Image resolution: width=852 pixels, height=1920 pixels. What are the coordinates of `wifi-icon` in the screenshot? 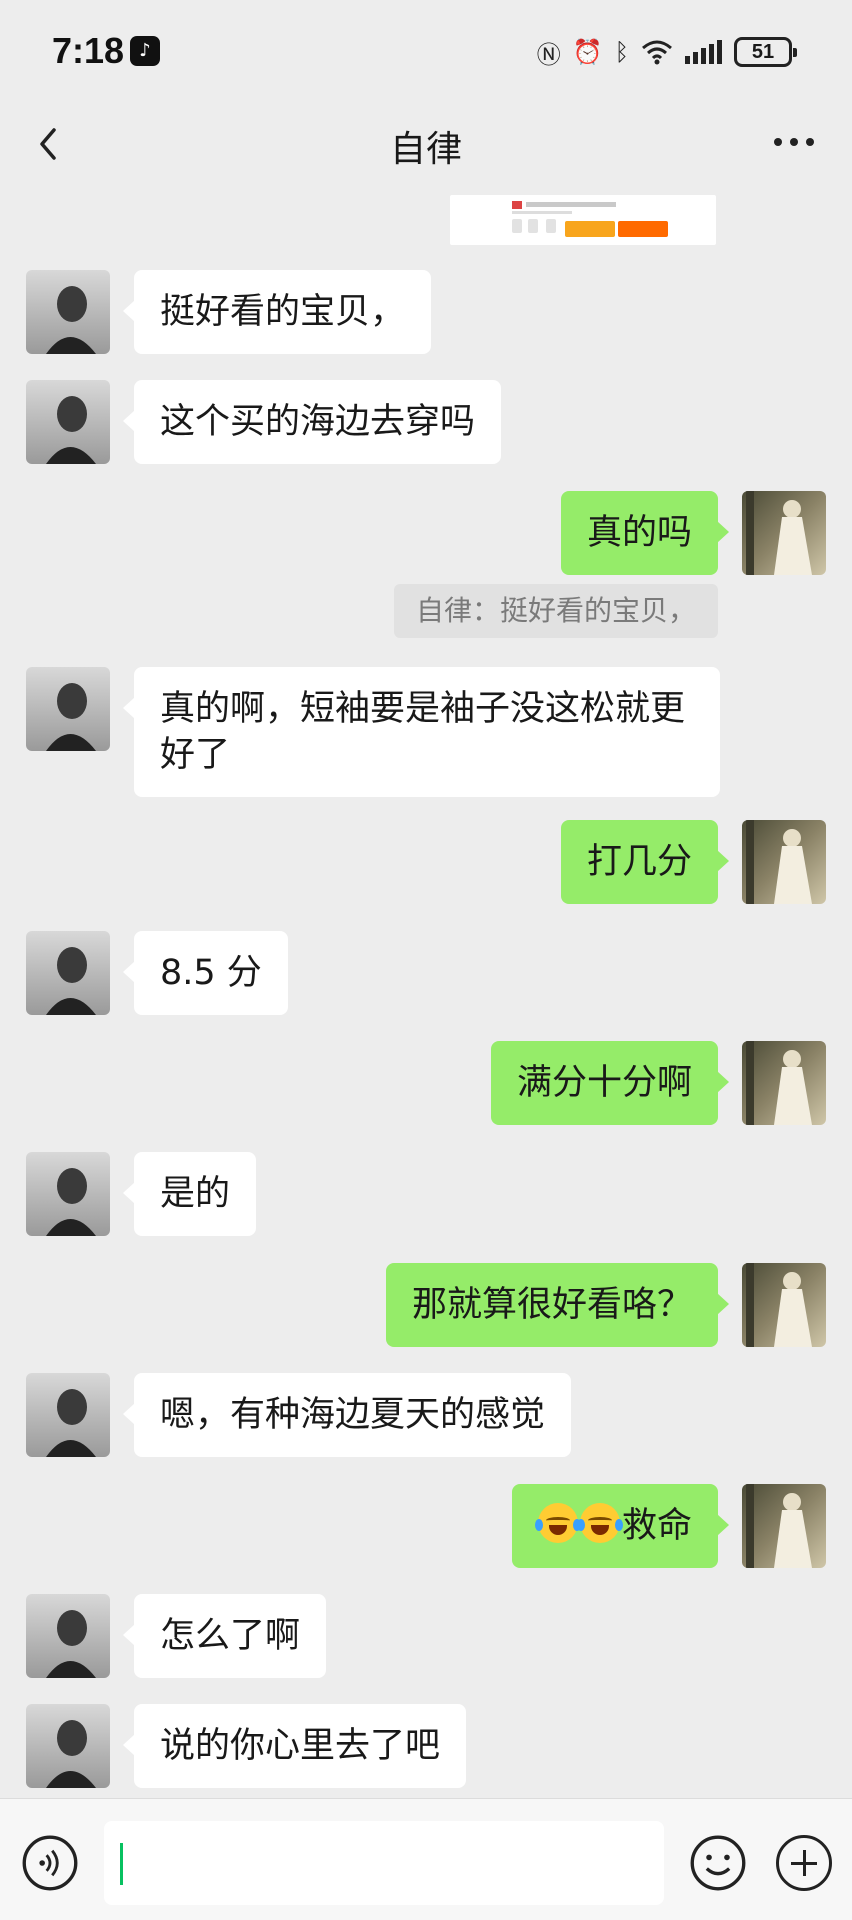 It's located at (657, 52).